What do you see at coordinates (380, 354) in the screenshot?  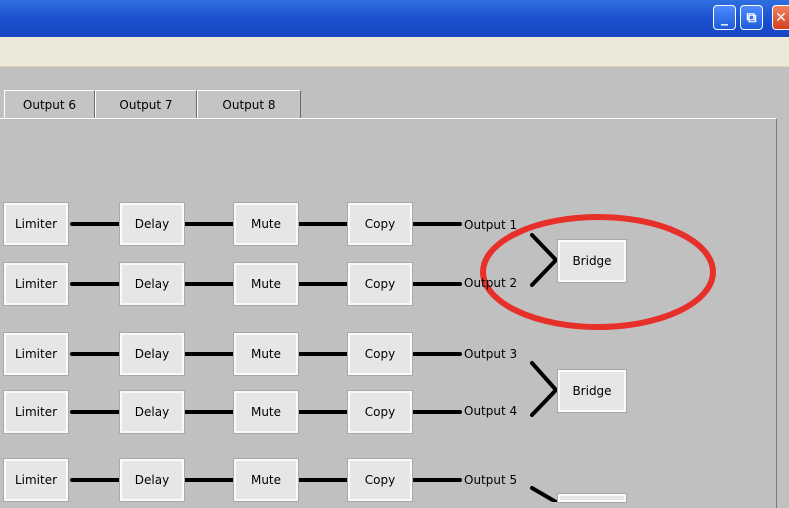 I see `copy-button-3: Copy` at bounding box center [380, 354].